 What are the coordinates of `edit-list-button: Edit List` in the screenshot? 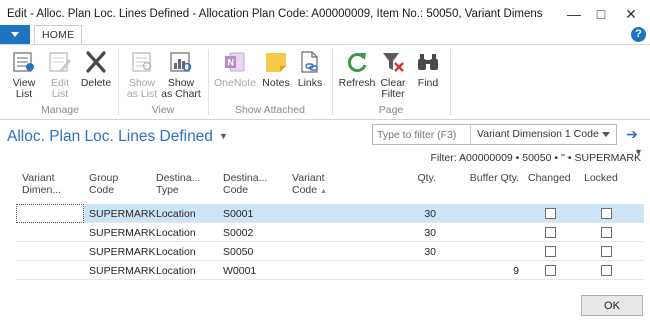 It's located at (60, 75).